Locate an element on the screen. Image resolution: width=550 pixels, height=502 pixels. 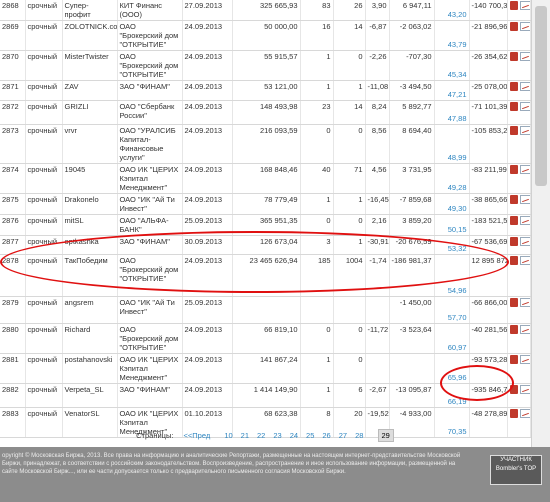
cell-pct: -11,72 is located at coordinates (377, 338).